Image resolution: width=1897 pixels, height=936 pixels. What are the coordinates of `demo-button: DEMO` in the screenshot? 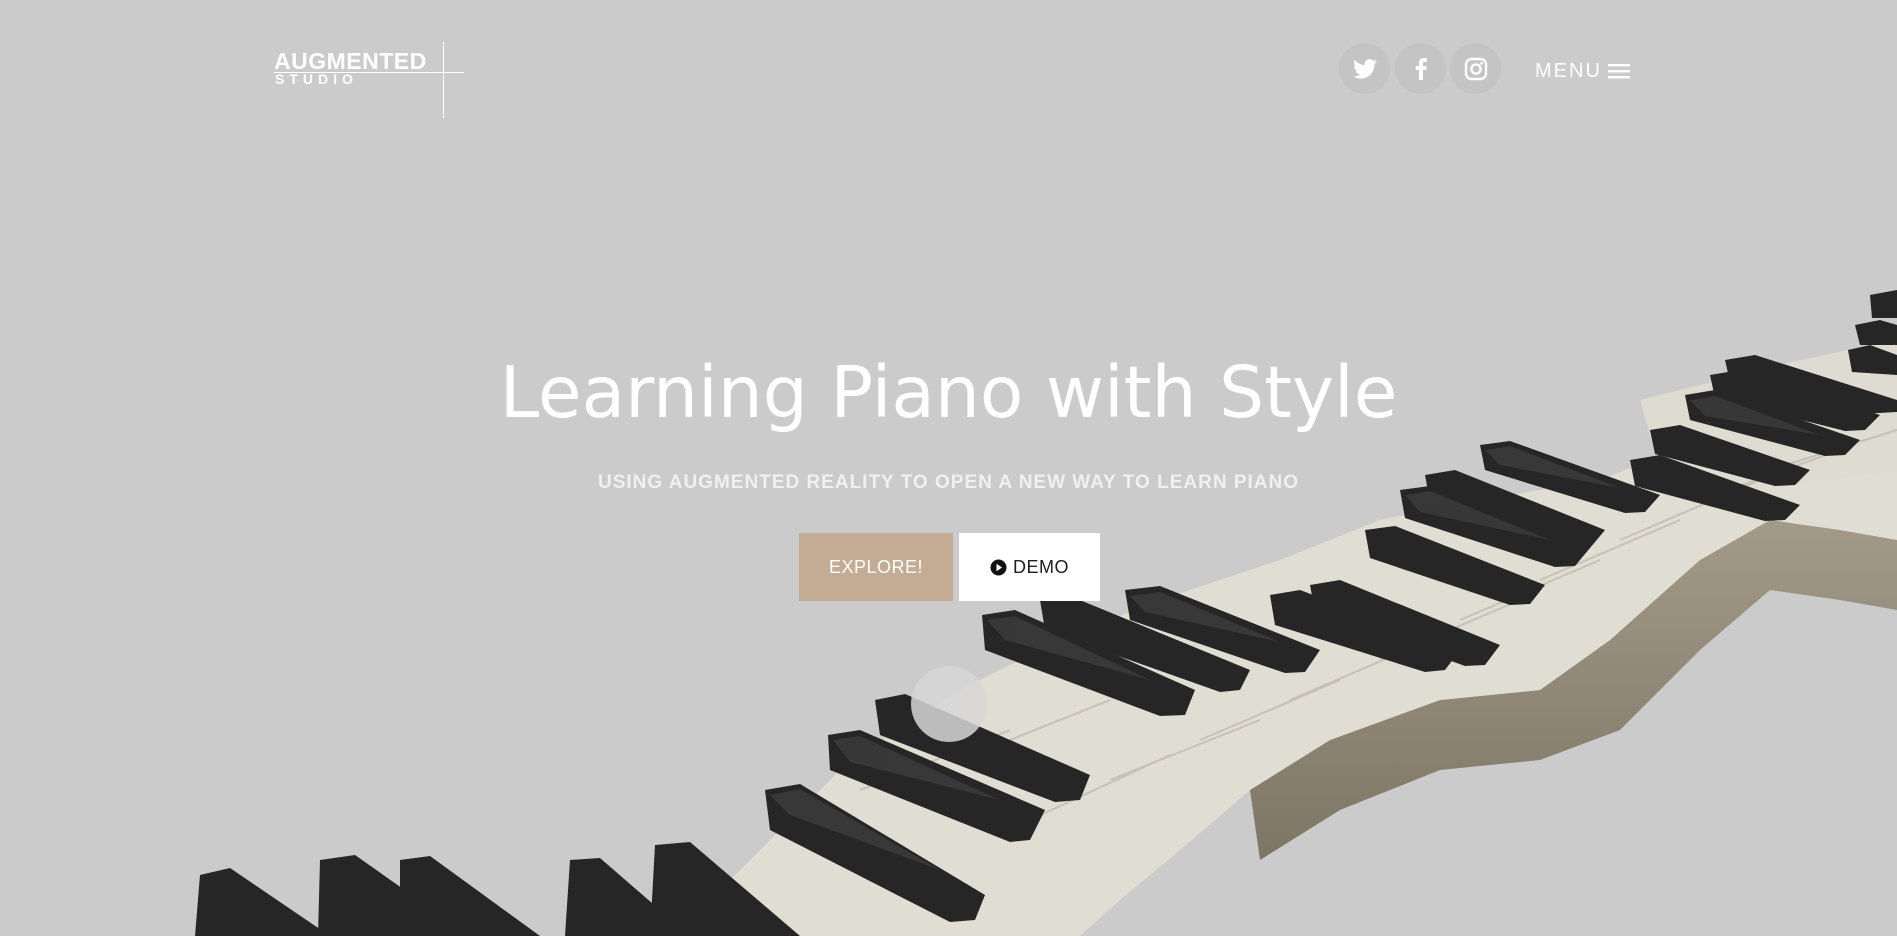 It's located at (1029, 567).